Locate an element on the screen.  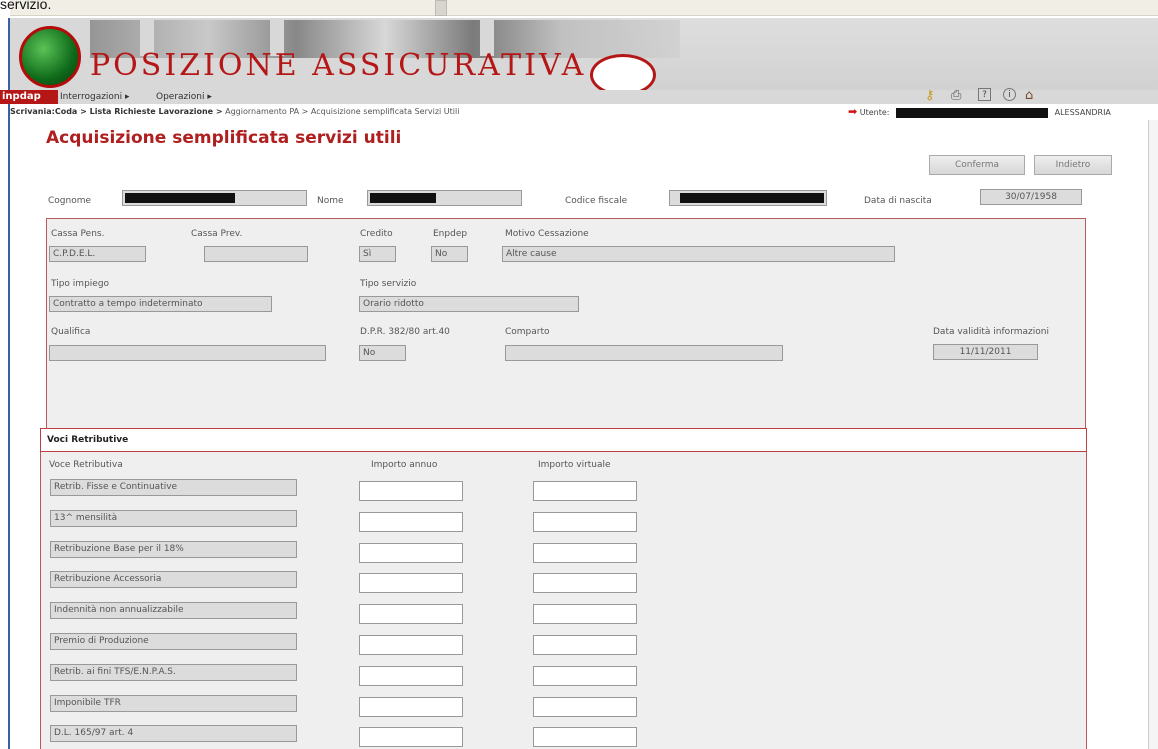
enpdep-label: Enpdep is located at coordinates (450, 234).